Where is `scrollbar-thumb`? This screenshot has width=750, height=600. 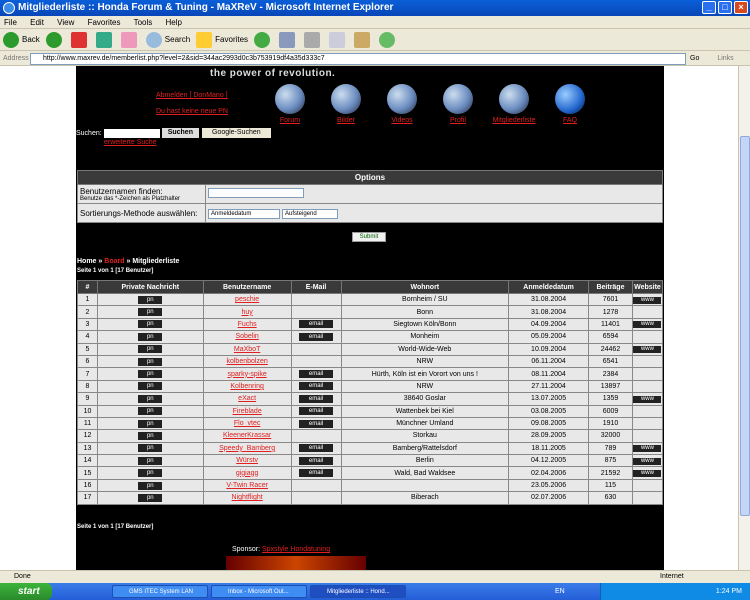 scrollbar-thumb is located at coordinates (745, 326).